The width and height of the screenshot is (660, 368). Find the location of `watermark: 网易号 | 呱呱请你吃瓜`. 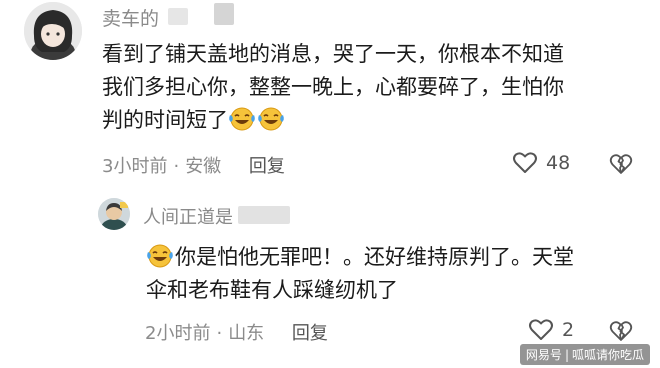

watermark: 网易号 | 呱呱请你吃瓜 is located at coordinates (584, 354).